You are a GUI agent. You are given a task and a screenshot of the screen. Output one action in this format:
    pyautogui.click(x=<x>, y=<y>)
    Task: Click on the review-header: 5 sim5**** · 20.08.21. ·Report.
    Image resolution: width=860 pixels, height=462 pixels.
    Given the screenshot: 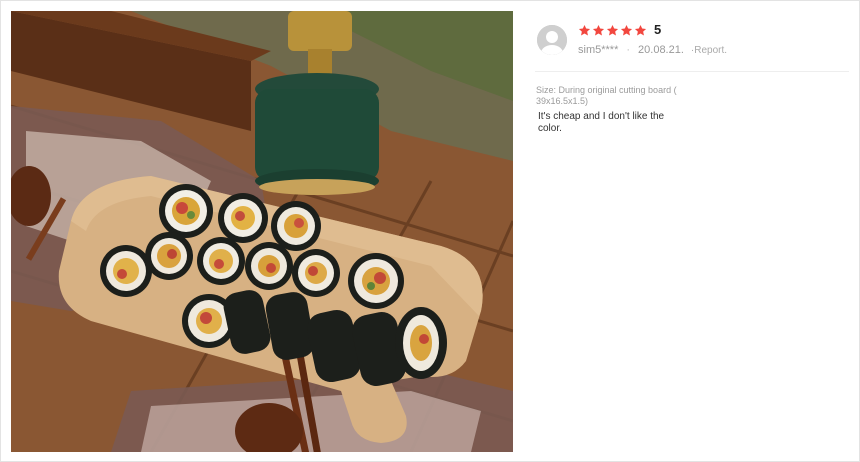 What is the action you would take?
    pyautogui.click(x=693, y=47)
    